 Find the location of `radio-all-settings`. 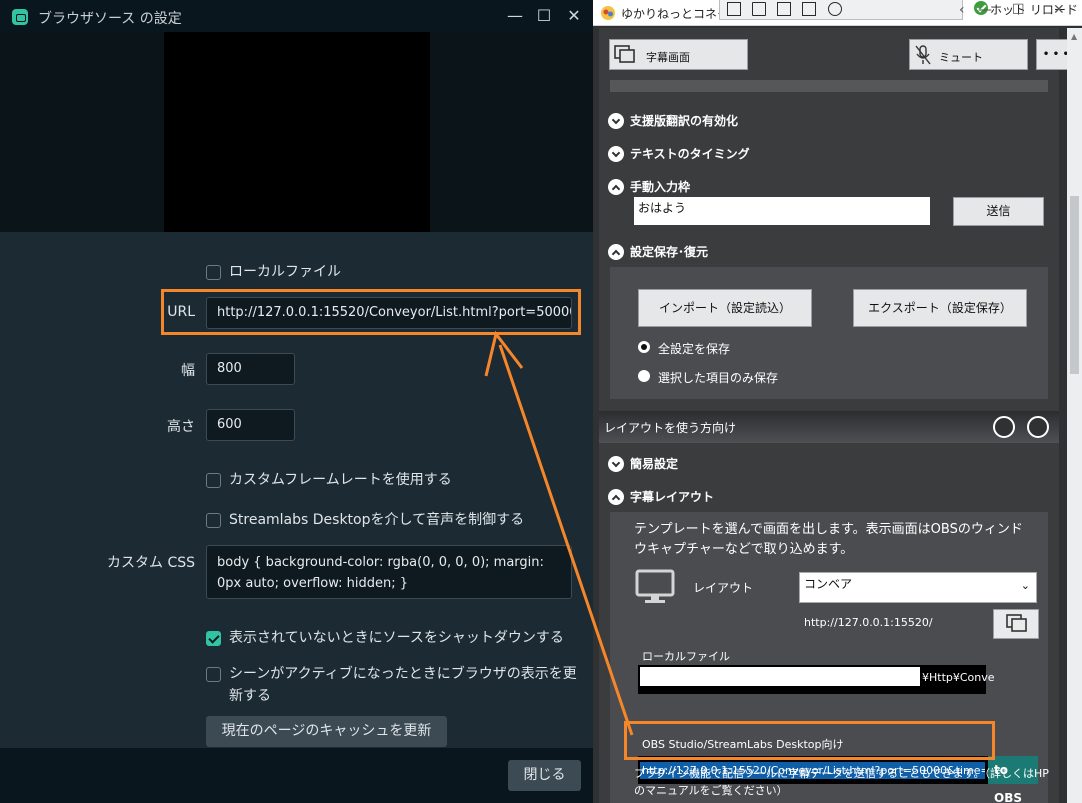

radio-all-settings is located at coordinates (644, 347).